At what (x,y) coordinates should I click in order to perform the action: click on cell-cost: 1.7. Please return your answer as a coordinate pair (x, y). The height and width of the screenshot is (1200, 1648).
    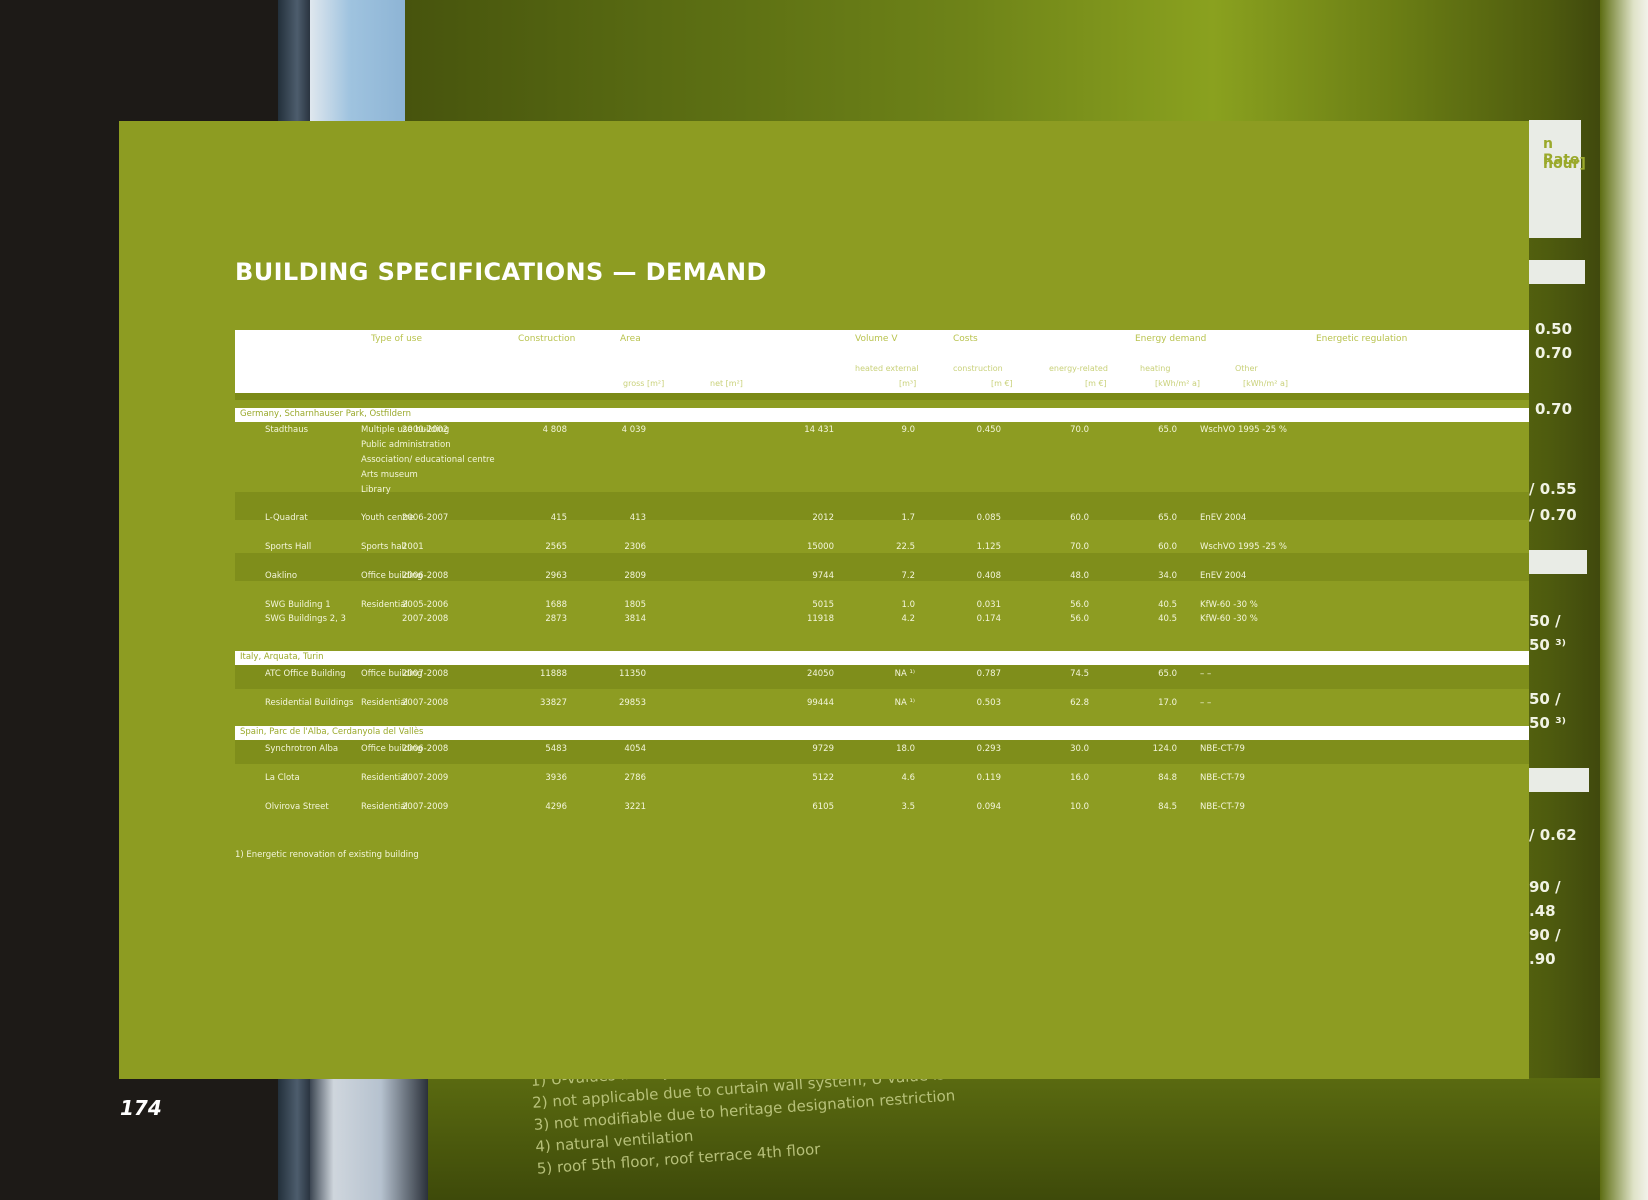
    Looking at the image, I should click on (908, 518).